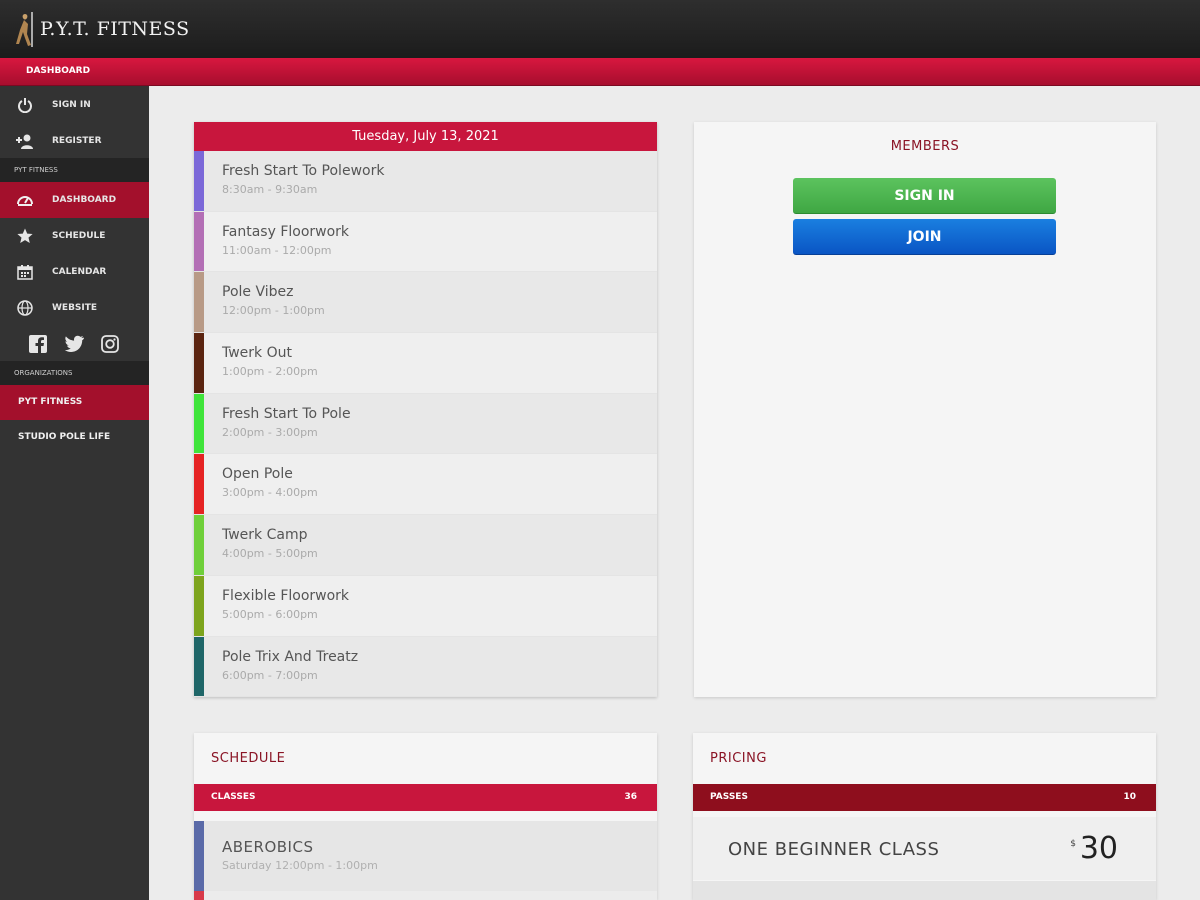 The height and width of the screenshot is (900, 1200). I want to click on class-name: Twerk Out, so click(257, 353).